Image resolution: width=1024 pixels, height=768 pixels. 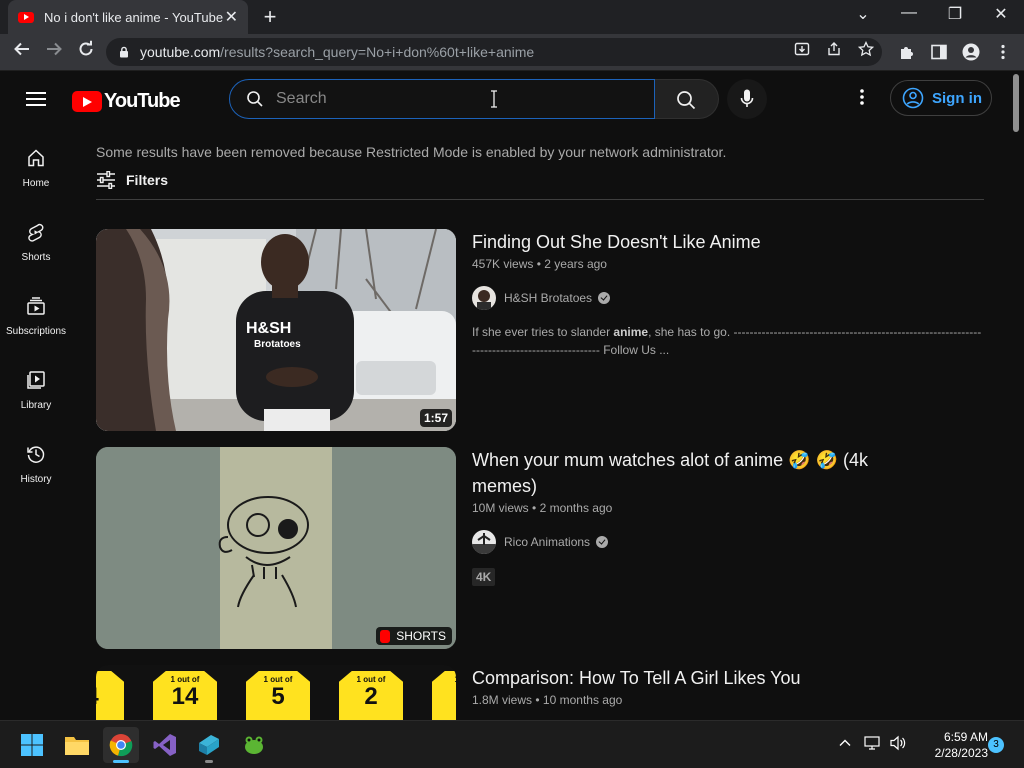 What do you see at coordinates (456, 99) in the screenshot?
I see `search-input` at bounding box center [456, 99].